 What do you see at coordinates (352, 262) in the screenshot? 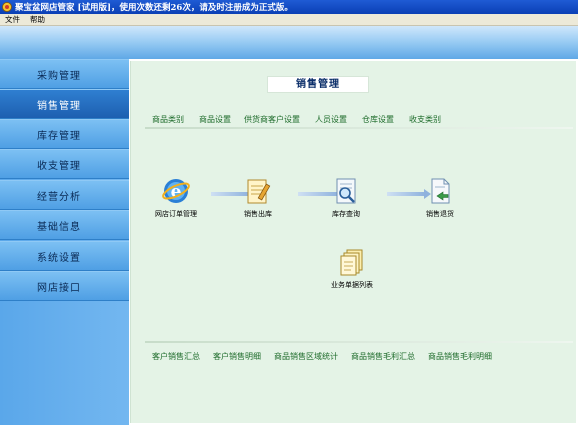
I see `stacked-documents-icon` at bounding box center [352, 262].